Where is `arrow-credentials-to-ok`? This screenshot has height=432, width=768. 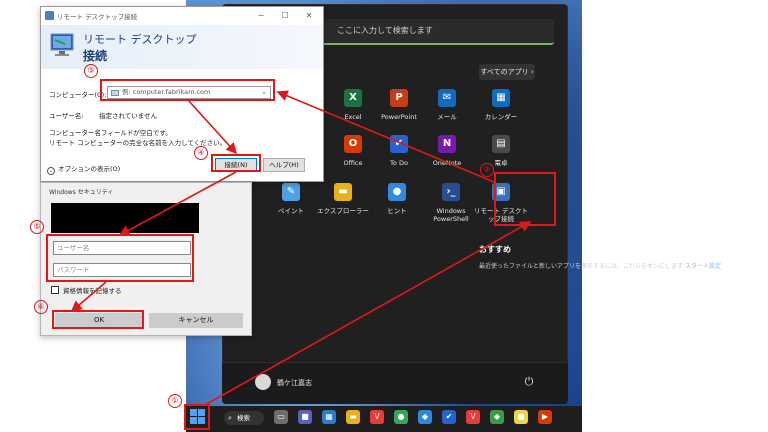
arrow-credentials-to-ok is located at coordinates (88, 297).